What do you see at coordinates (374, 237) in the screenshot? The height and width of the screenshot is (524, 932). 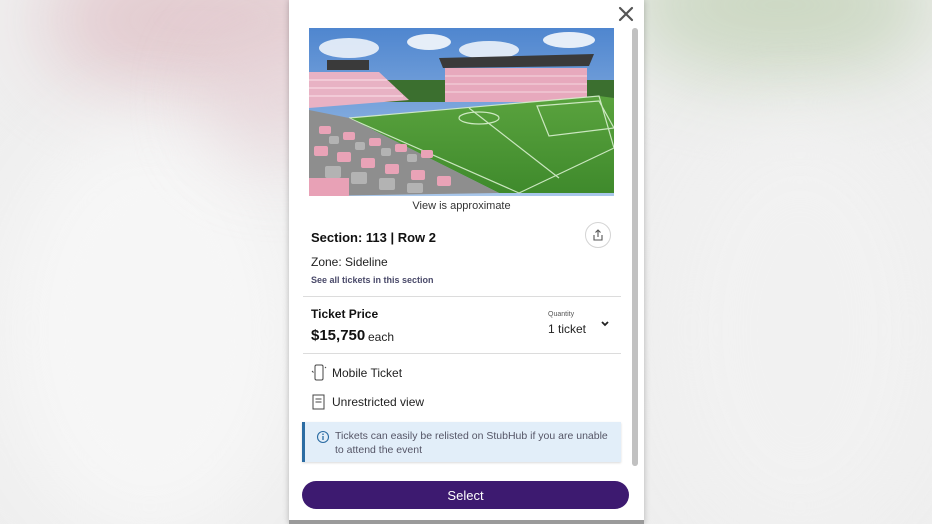 I see `section-row-heading: Section: 113 | Row 2` at bounding box center [374, 237].